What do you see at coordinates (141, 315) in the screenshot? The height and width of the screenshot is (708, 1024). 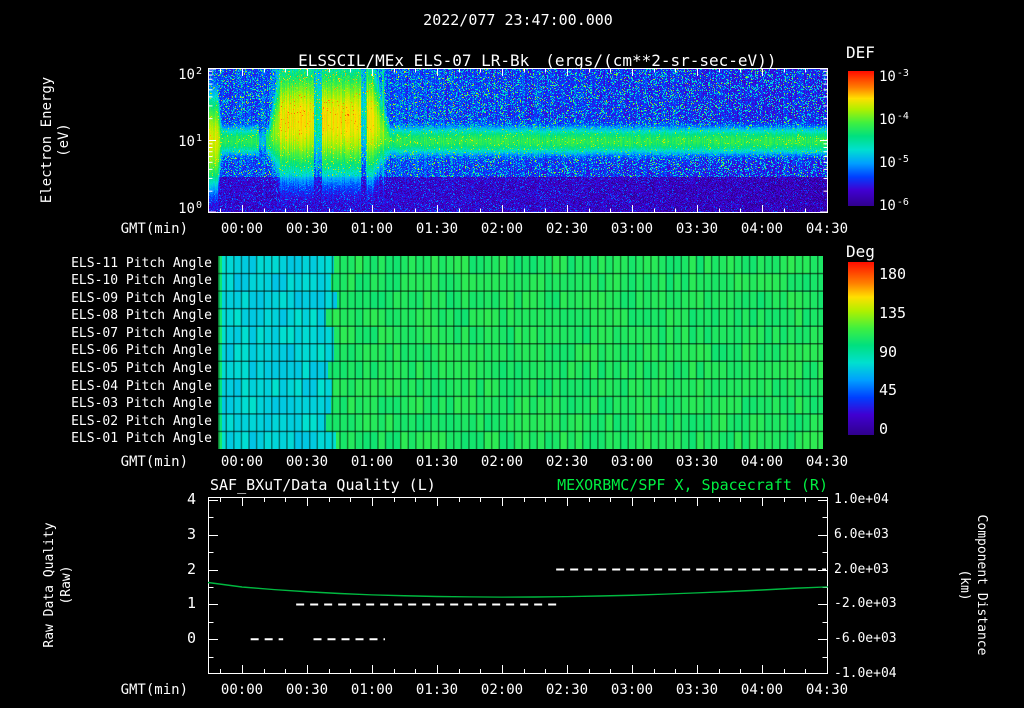 I see `pitch-row-label: ELS-08 Pitch Angle` at bounding box center [141, 315].